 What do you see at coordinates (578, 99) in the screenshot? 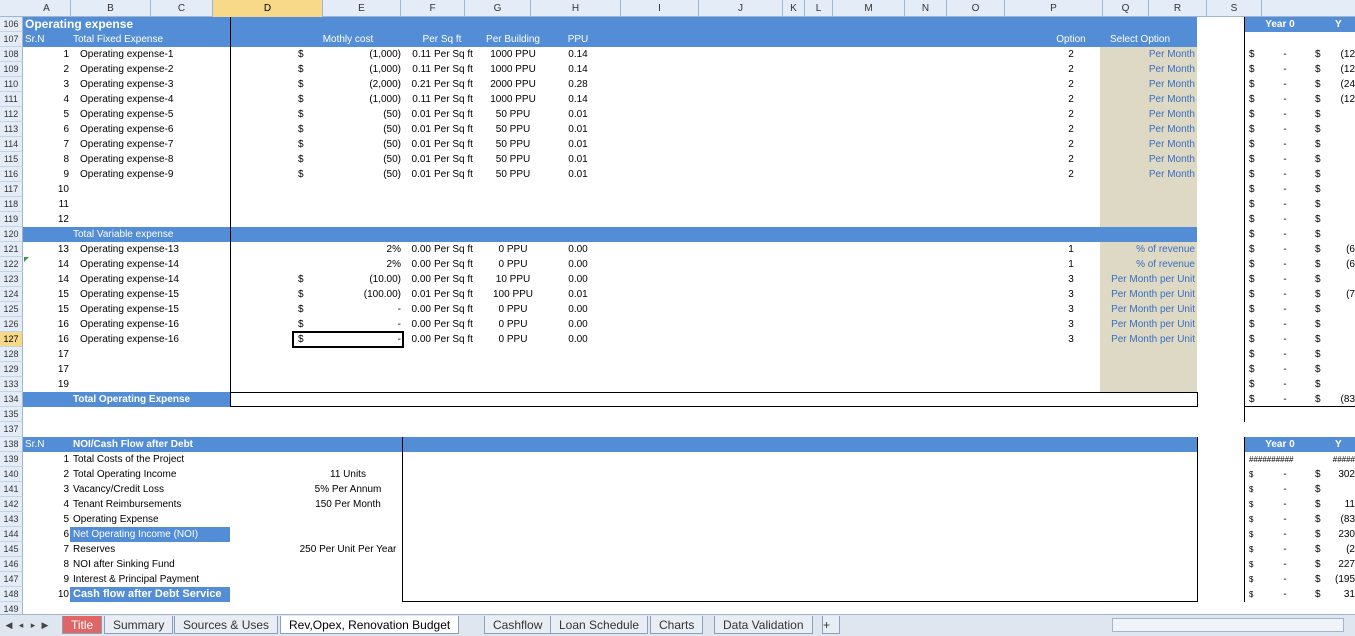
I see `ppu-value: 0.14` at bounding box center [578, 99].